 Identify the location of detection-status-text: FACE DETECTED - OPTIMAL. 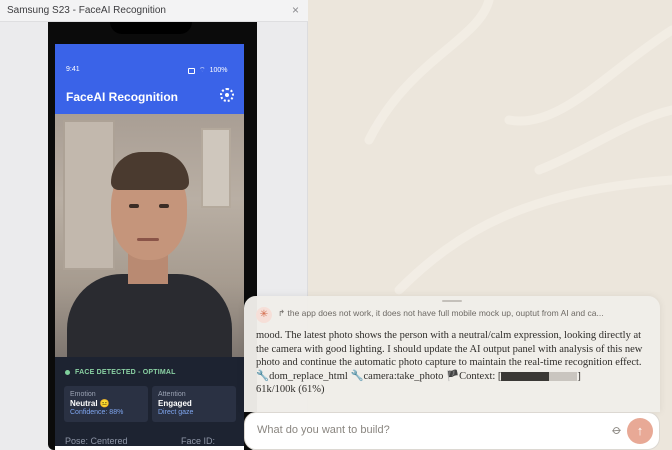
(125, 372).